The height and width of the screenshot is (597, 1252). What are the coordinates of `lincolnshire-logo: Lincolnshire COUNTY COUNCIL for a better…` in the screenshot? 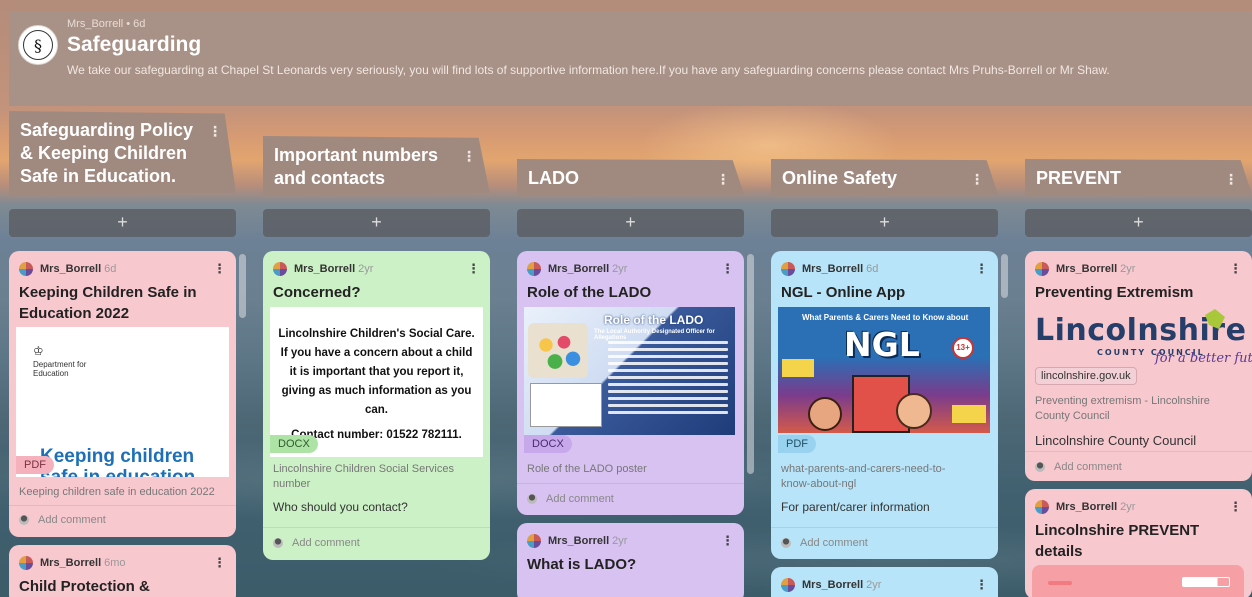 It's located at (1143, 337).